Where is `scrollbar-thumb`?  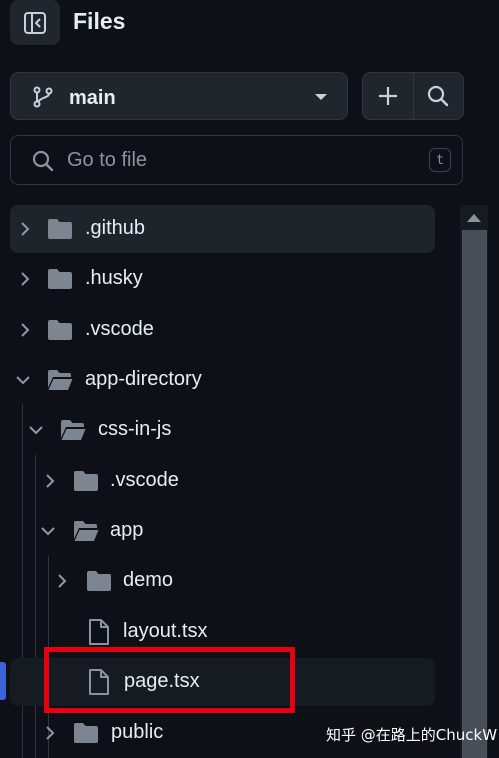 scrollbar-thumb is located at coordinates (474, 494).